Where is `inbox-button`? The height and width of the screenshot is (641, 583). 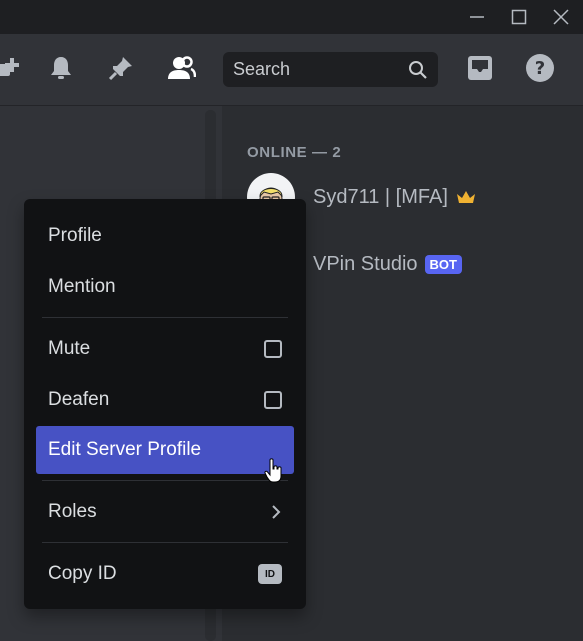 inbox-button is located at coordinates (480, 68).